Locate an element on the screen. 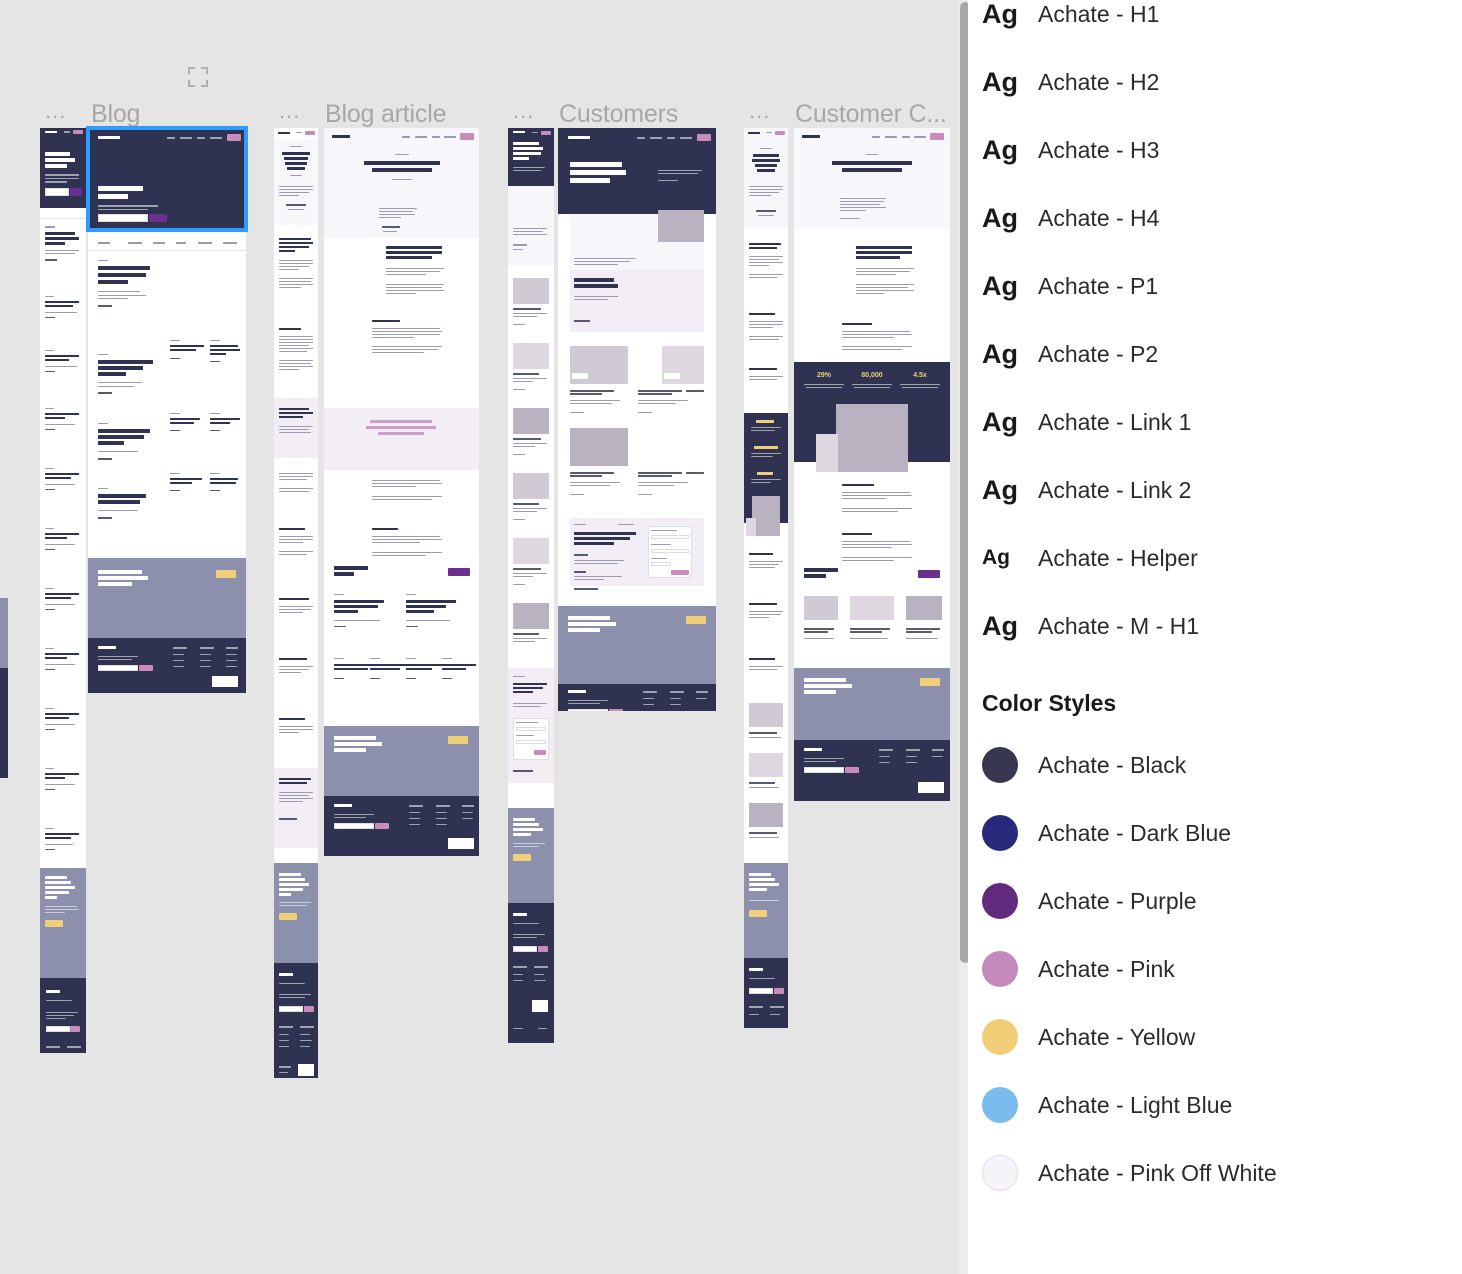 The height and width of the screenshot is (1274, 1462). style-row-p2: Ag Achate - P2 is located at coordinates (1215, 354).